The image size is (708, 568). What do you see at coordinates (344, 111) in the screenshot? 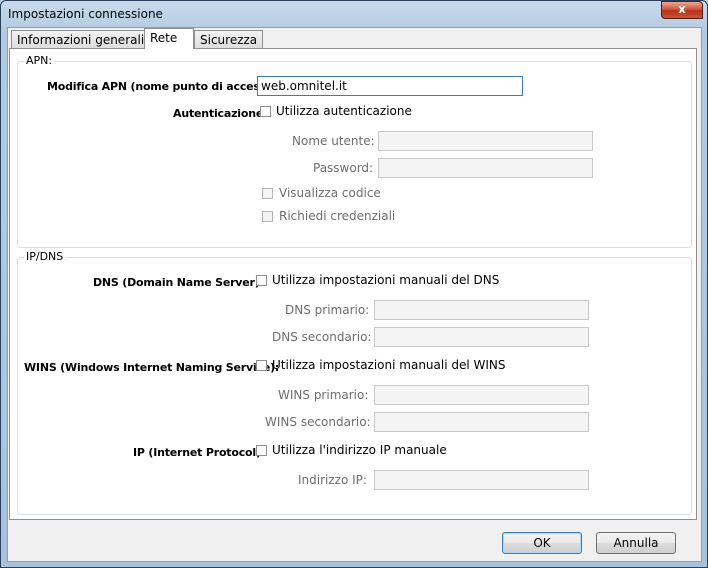
I see `use-auth-label: Utilizza autenticazione` at bounding box center [344, 111].